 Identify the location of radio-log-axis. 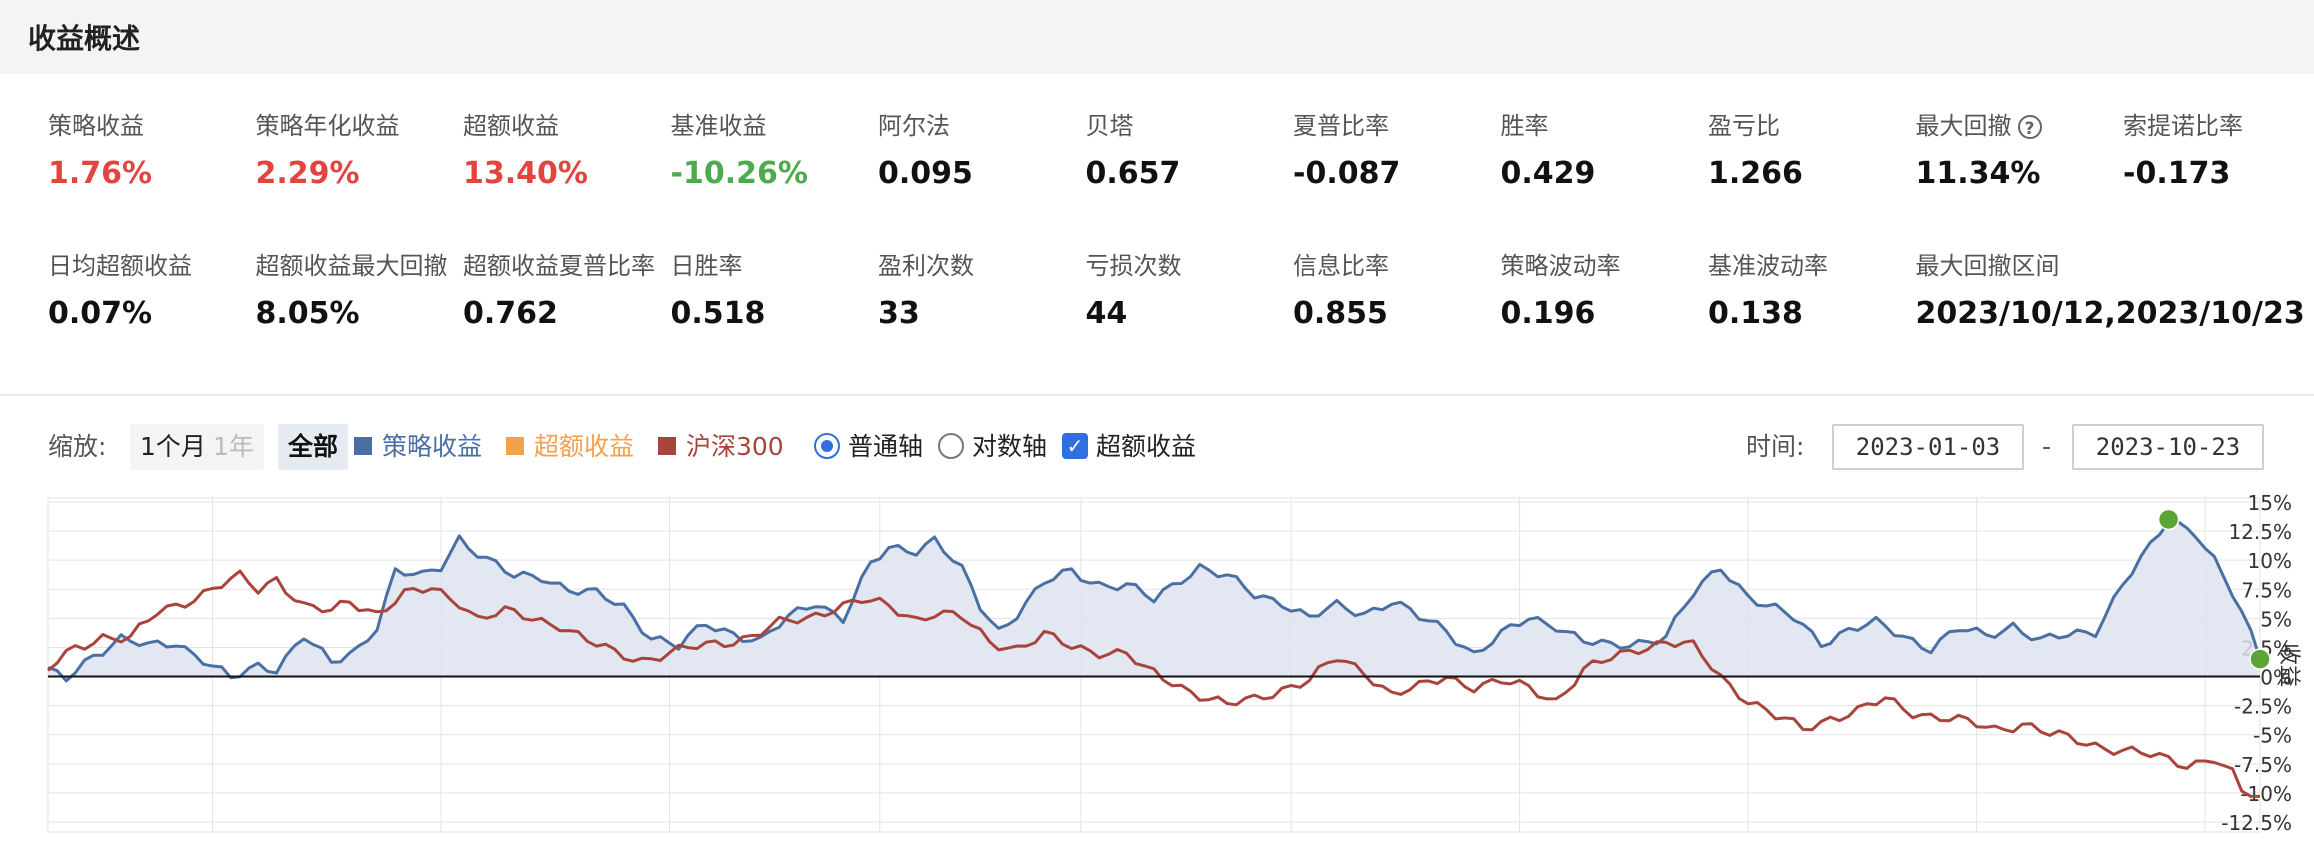
(951, 446).